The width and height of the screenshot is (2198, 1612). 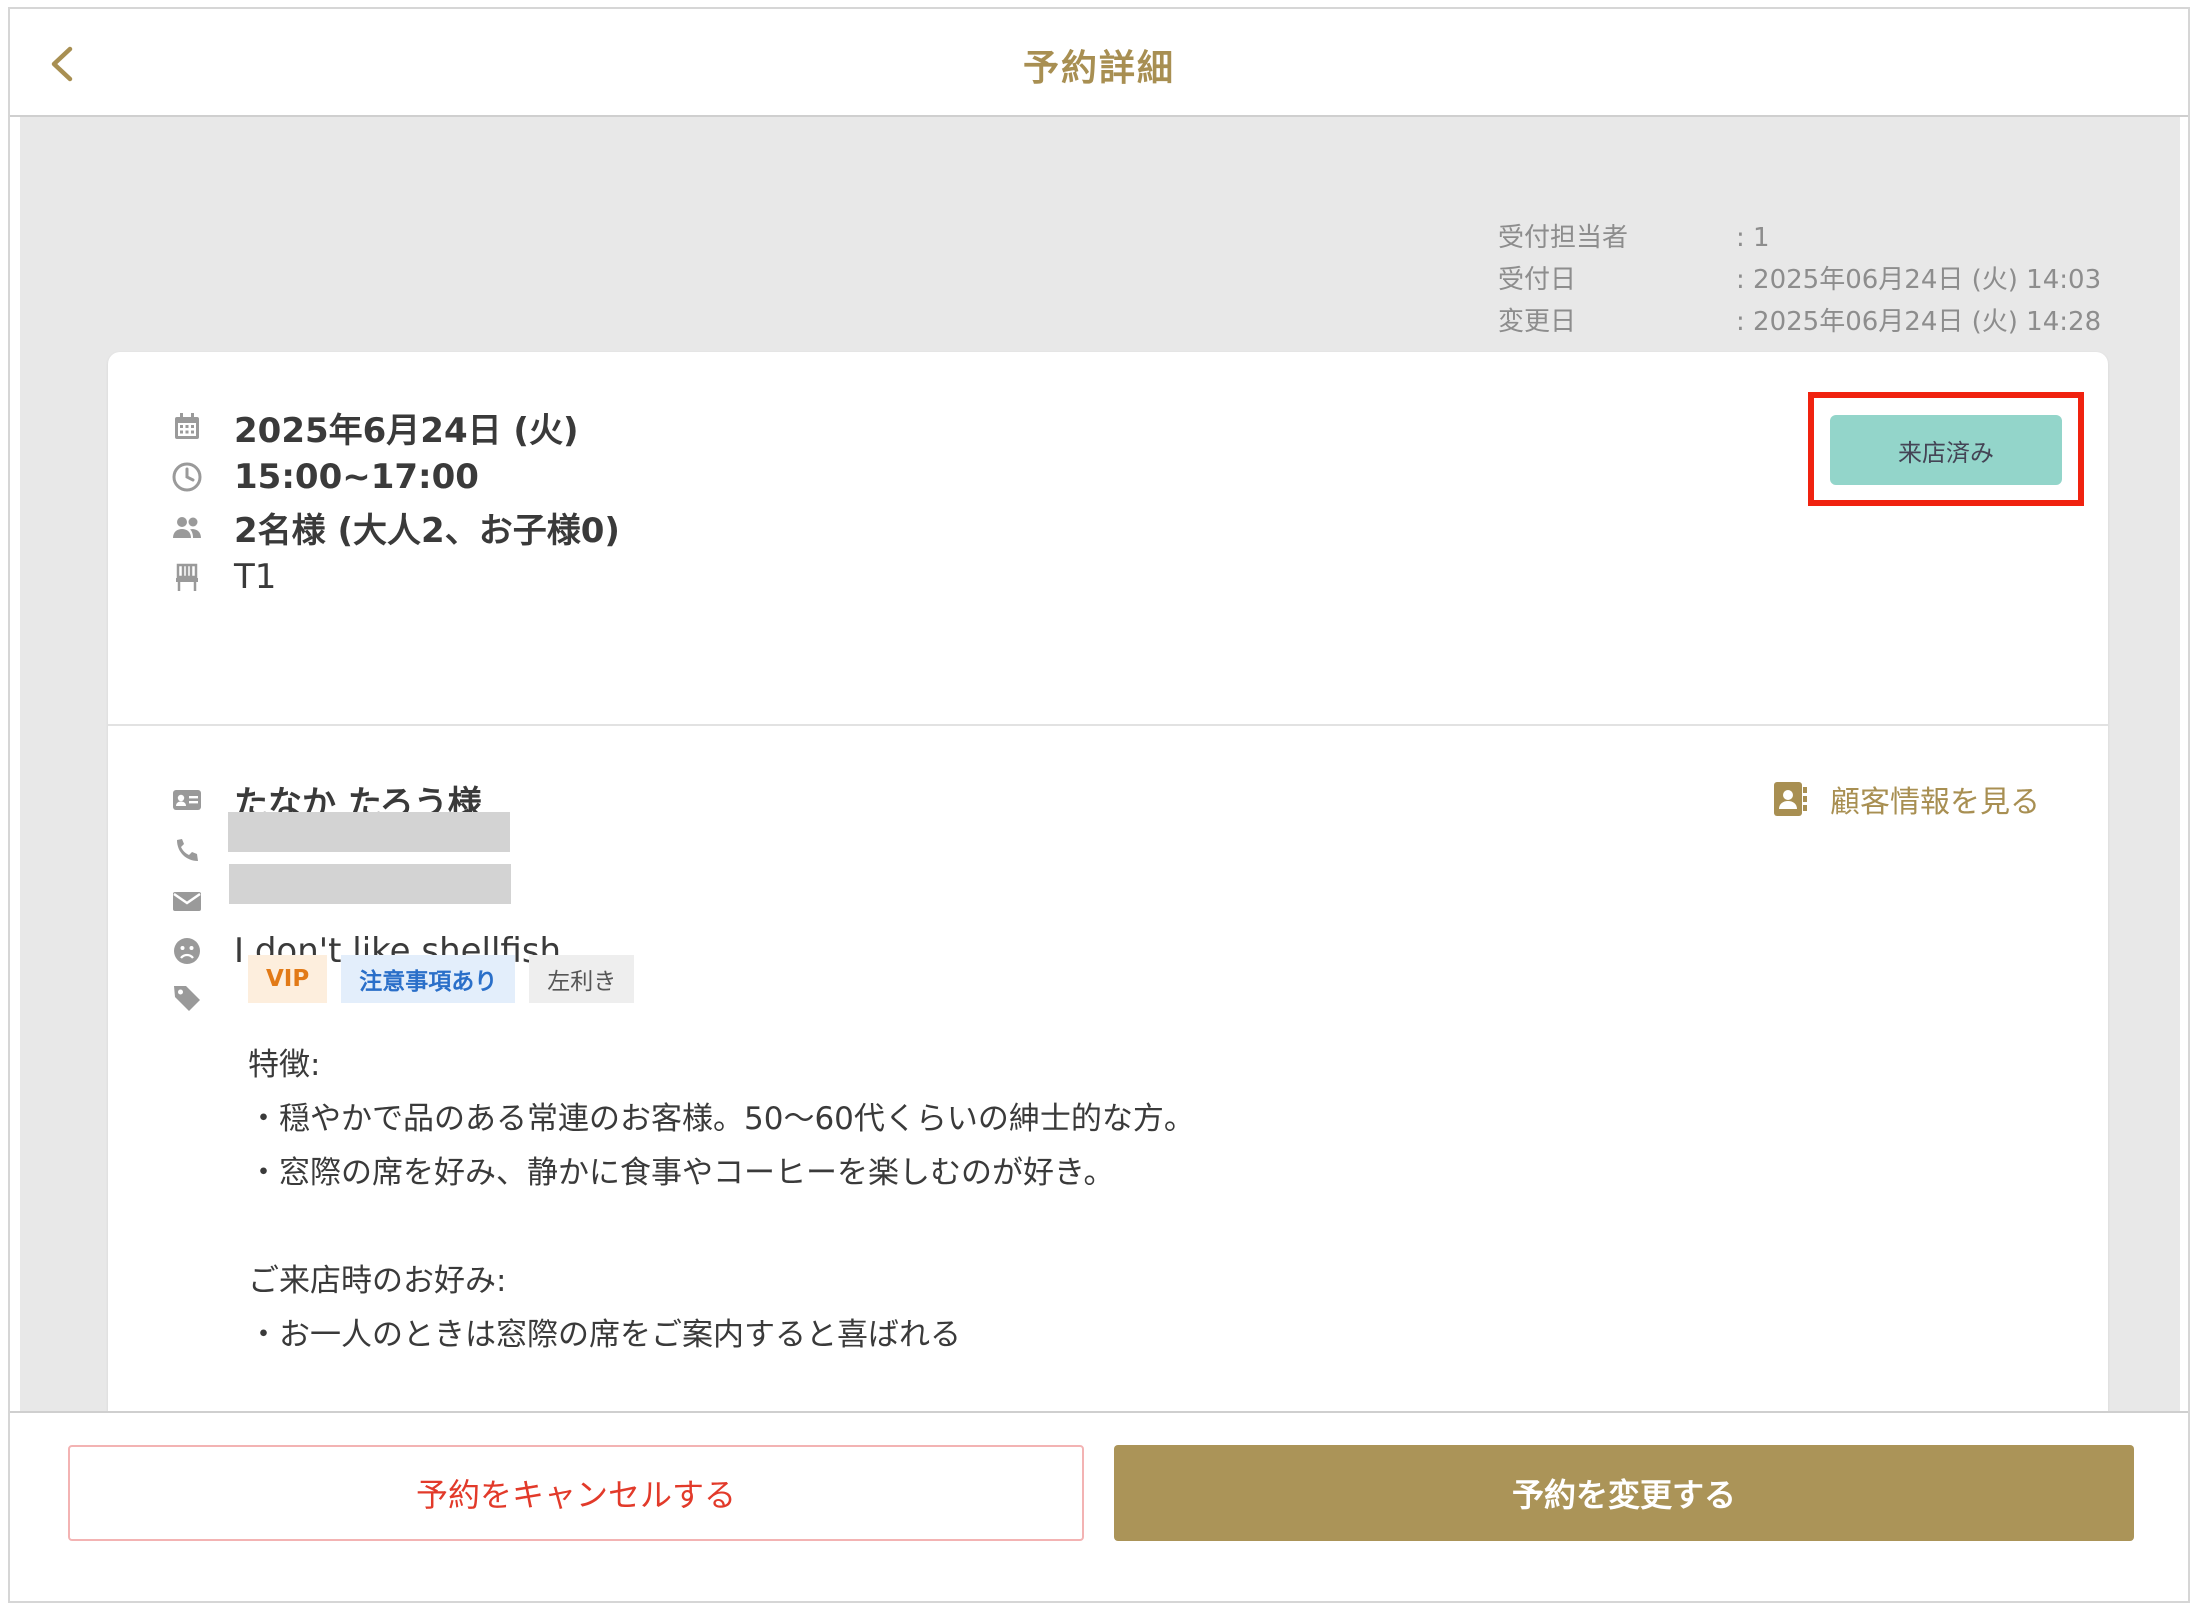 I want to click on meta-value: : 2025年06月24日 (火) 14:03, so click(x=1919, y=280).